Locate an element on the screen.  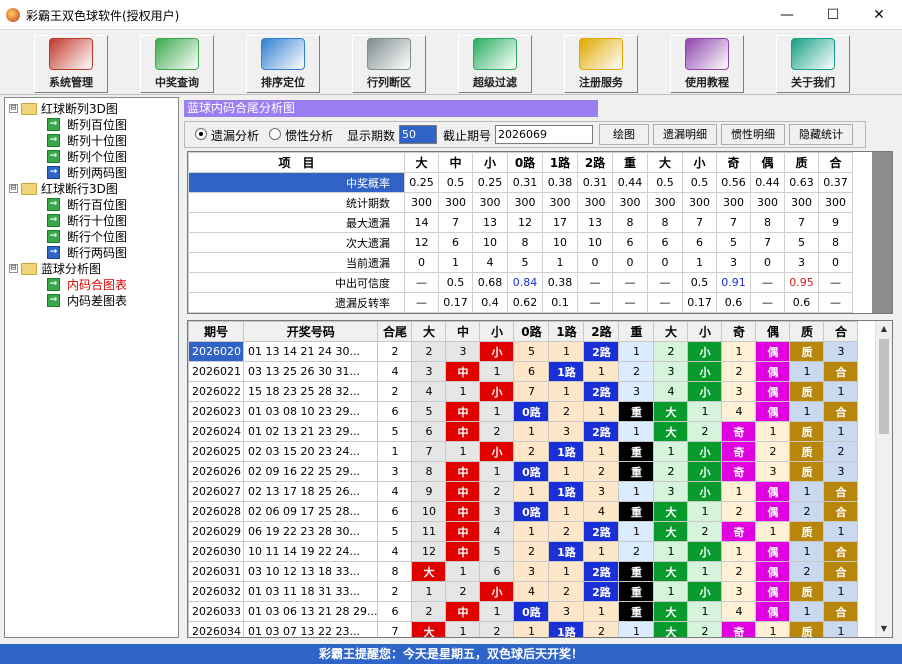
analysis-cell: 小 is located at coordinates (497, 391).